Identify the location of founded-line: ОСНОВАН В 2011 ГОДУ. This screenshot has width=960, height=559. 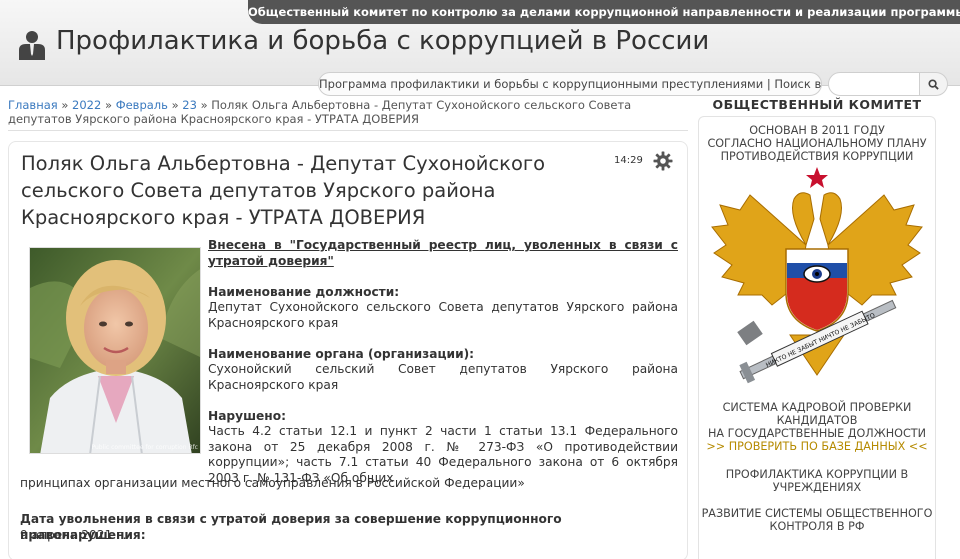
(817, 130).